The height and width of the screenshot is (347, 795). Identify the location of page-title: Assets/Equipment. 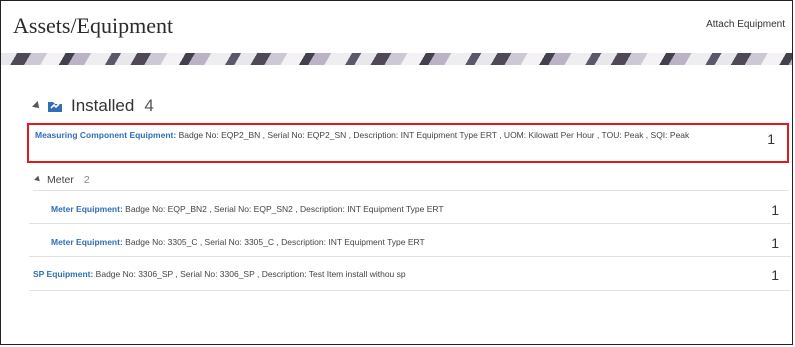
(93, 25).